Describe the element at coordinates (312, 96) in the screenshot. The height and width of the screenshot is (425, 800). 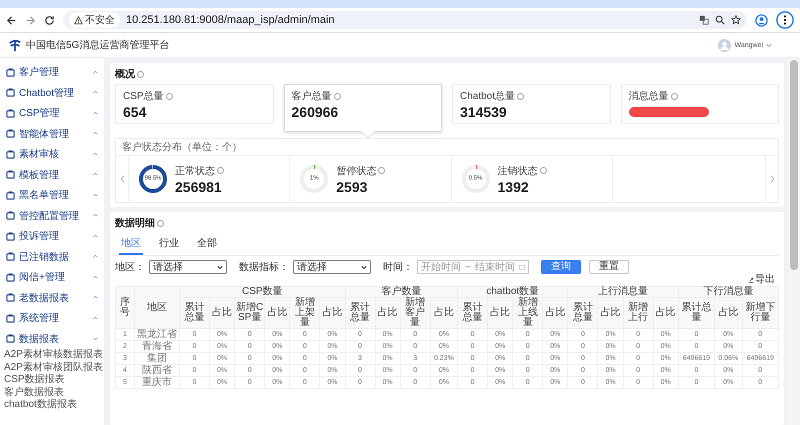
I see `stat-label: 客户总量` at that location.